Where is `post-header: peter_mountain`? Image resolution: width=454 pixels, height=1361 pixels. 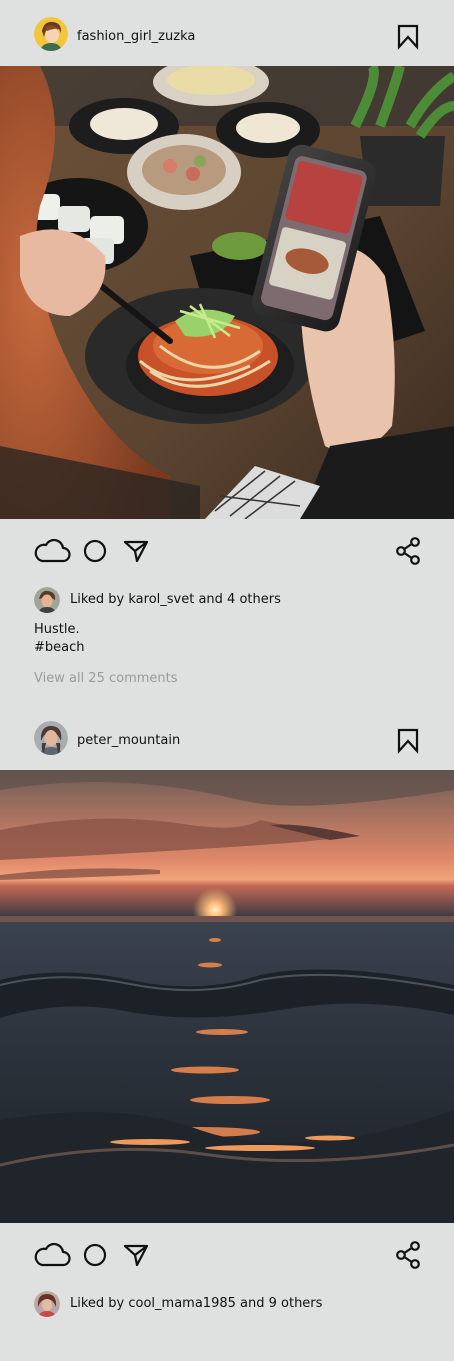
post-header: peter_mountain is located at coordinates (227, 737).